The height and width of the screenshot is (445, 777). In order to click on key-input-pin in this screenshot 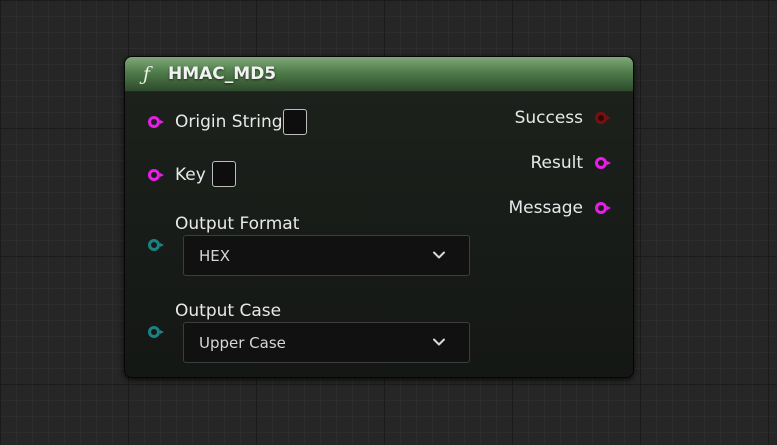, I will do `click(156, 175)`.